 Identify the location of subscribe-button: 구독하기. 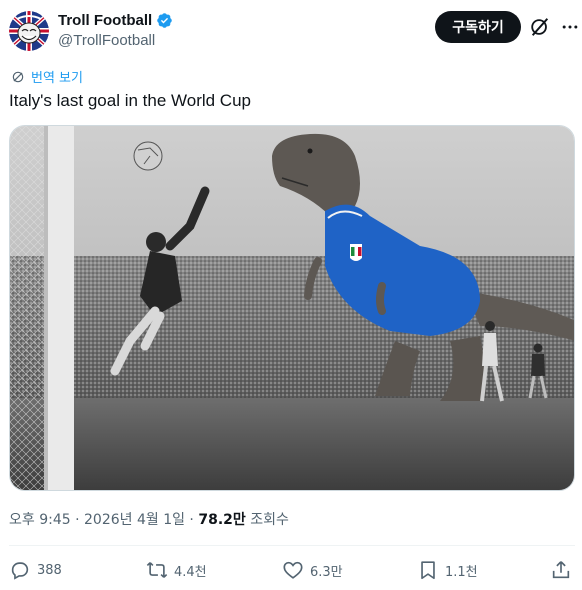
(478, 27).